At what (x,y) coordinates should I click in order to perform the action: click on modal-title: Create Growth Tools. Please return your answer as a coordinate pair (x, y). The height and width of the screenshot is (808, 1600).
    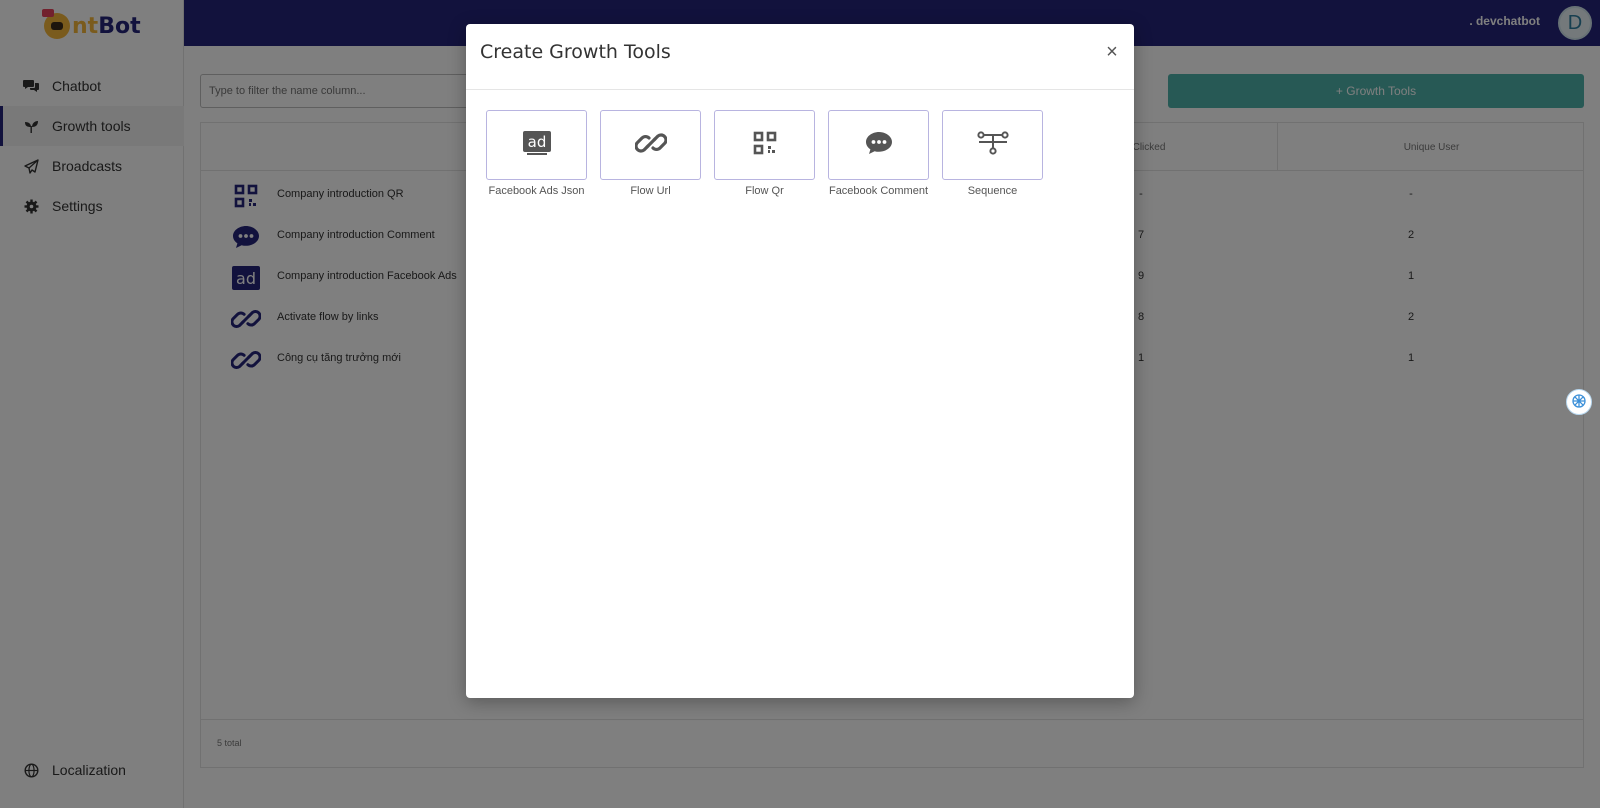
    Looking at the image, I should click on (575, 52).